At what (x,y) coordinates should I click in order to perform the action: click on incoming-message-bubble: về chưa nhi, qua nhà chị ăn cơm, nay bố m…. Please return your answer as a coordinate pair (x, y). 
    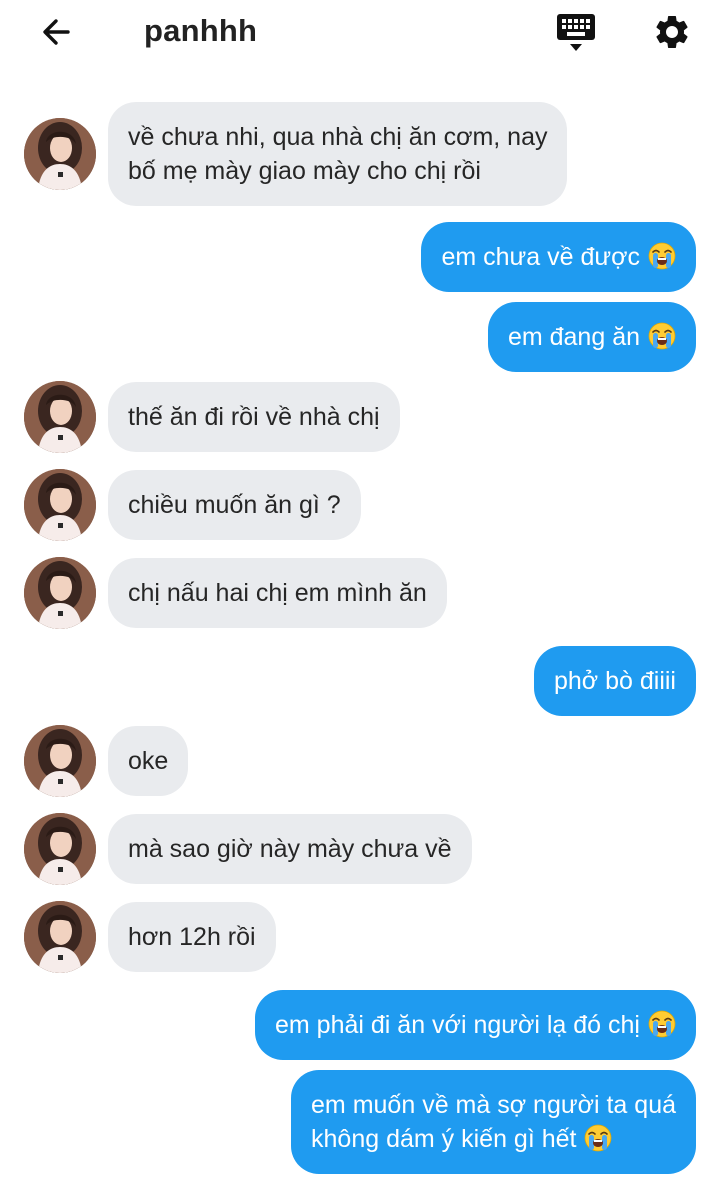
    Looking at the image, I should click on (338, 154).